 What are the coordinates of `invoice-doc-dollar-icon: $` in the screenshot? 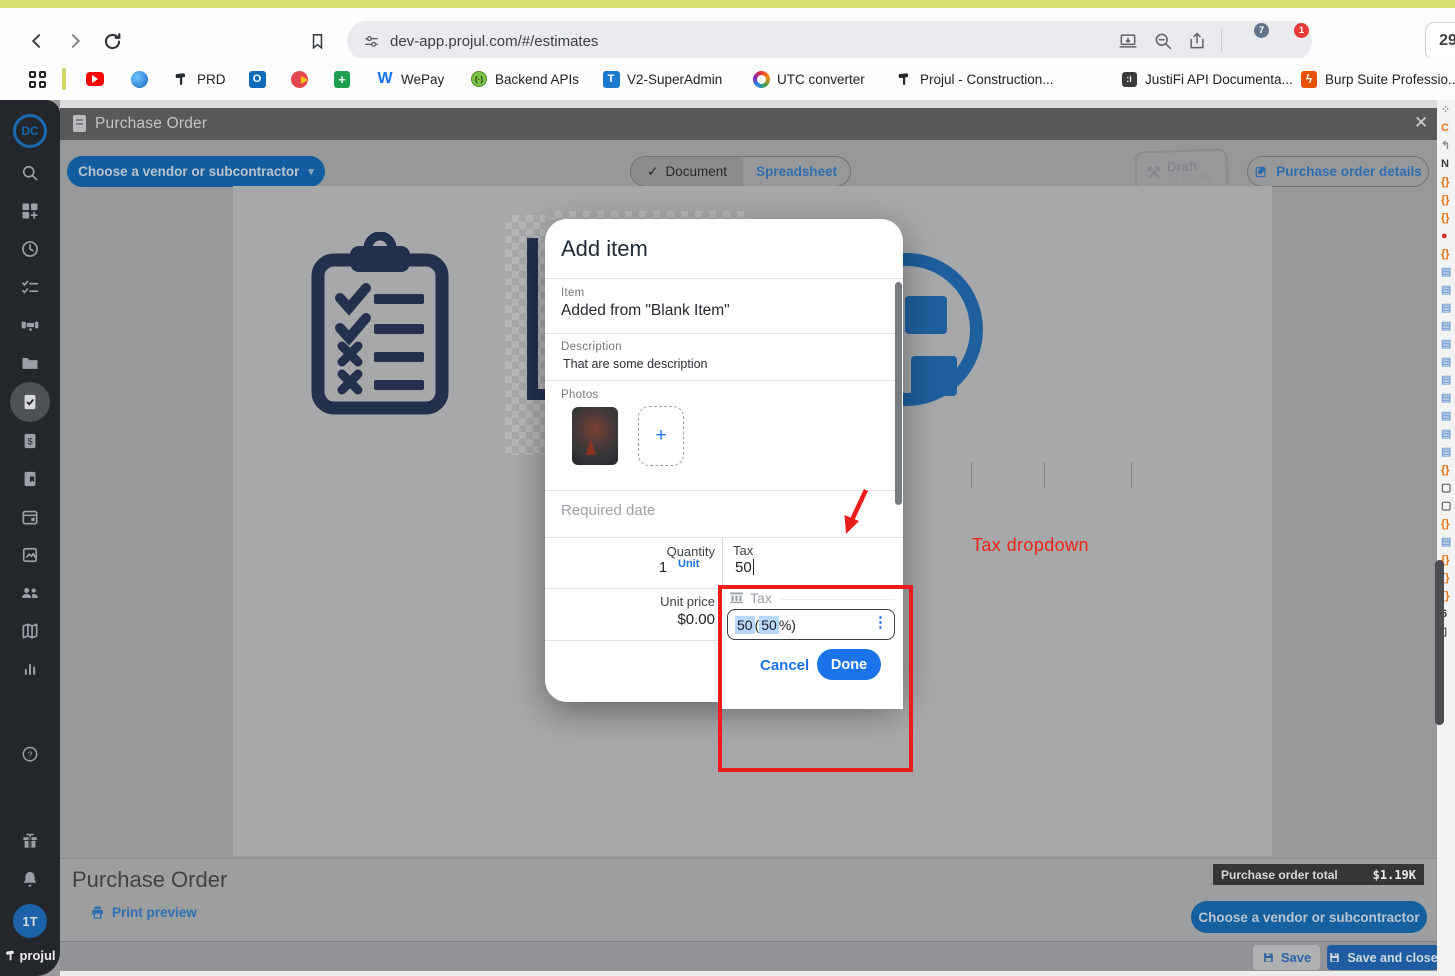 It's located at (30, 441).